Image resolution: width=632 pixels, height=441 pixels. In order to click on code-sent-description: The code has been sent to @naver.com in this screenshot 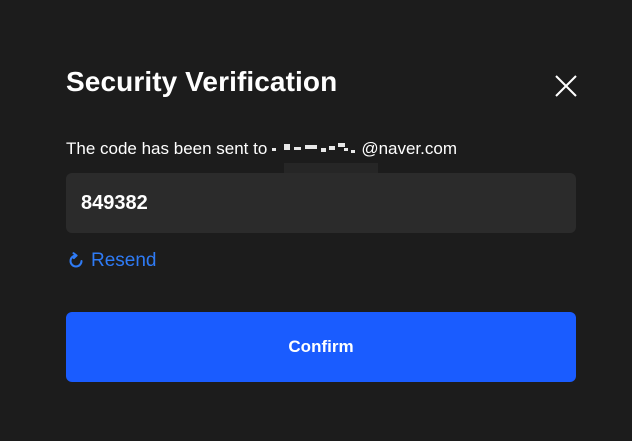, I will do `click(261, 149)`.